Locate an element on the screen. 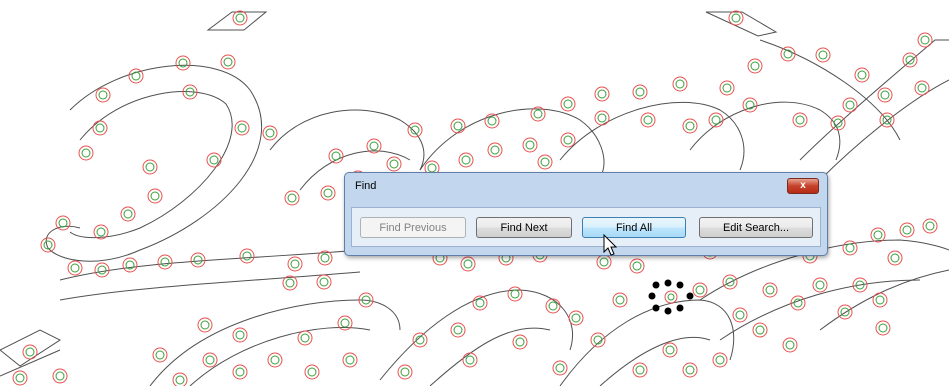 The height and width of the screenshot is (386, 949). selected-hole is located at coordinates (671, 297).